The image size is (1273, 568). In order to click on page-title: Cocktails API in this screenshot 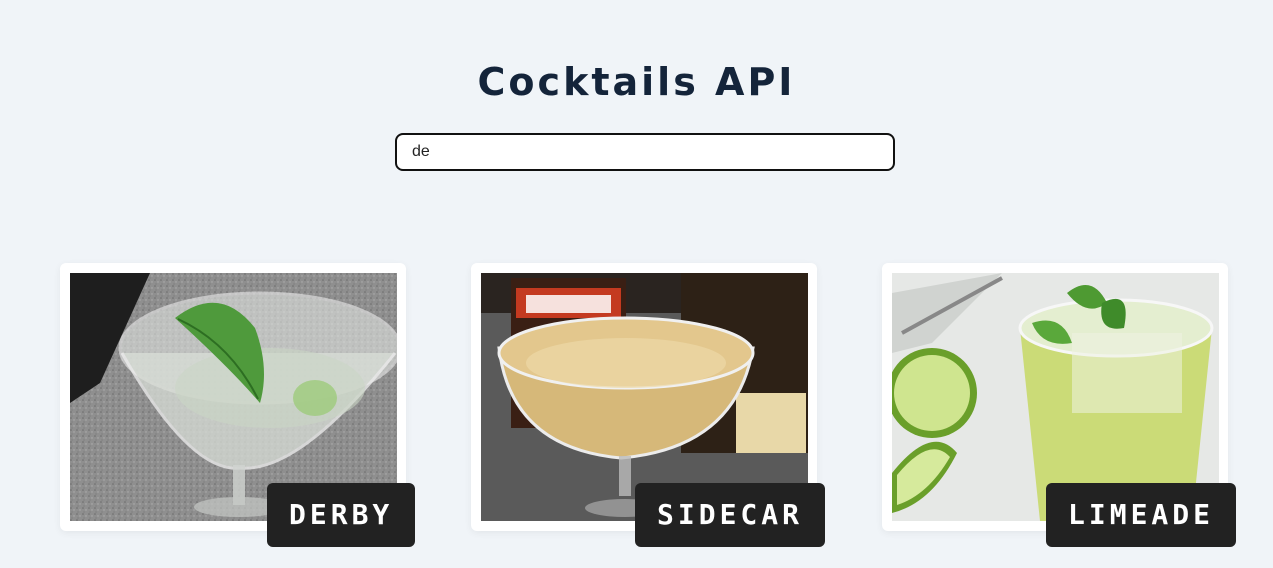, I will do `click(636, 82)`.